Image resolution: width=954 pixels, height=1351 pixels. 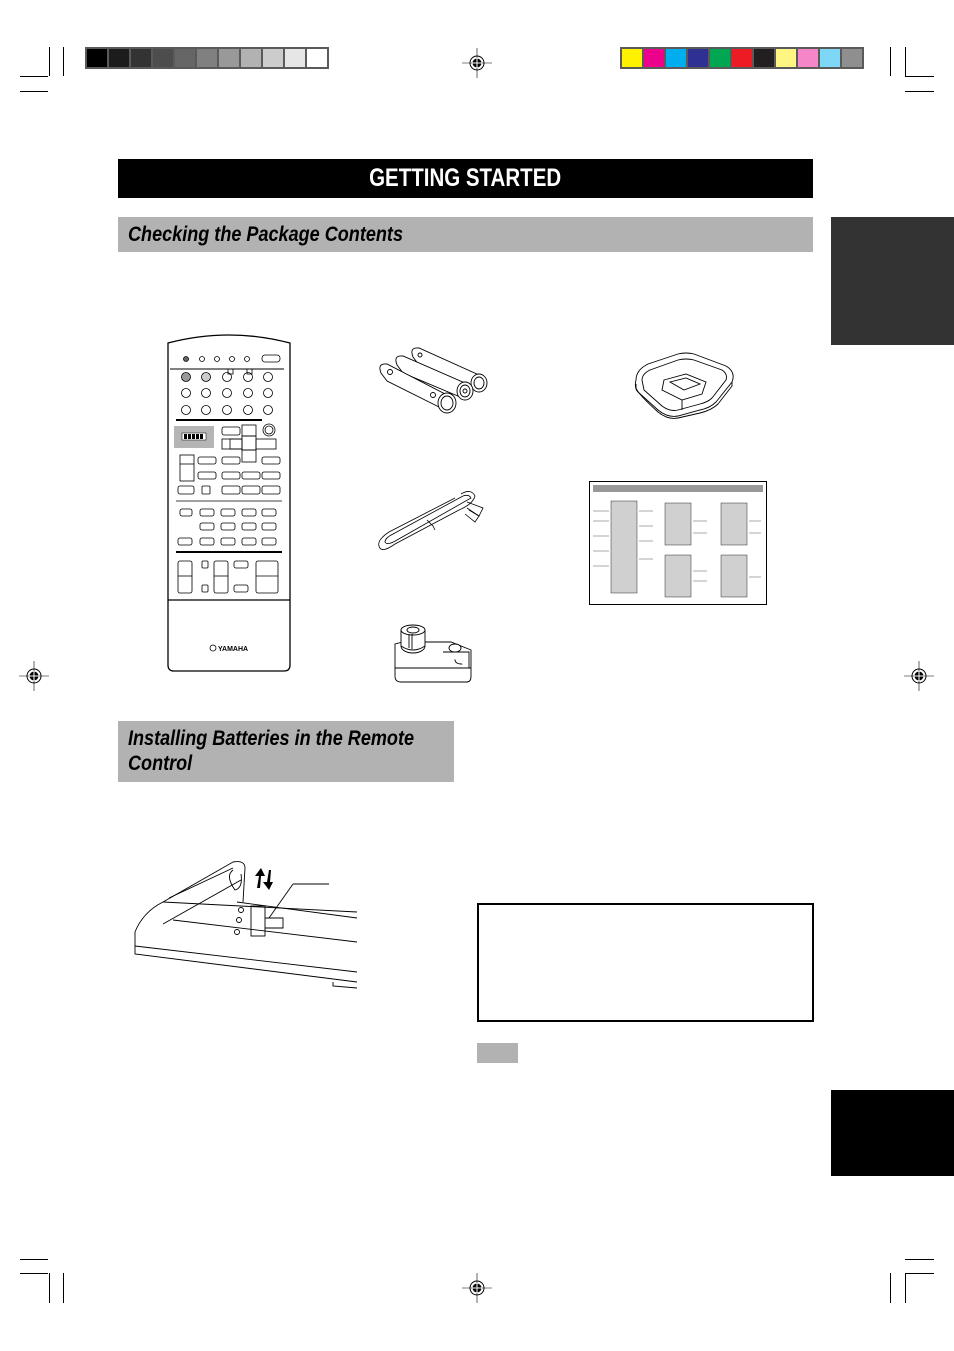 I want to click on grayscale-calibration-strip, so click(x=207, y=58).